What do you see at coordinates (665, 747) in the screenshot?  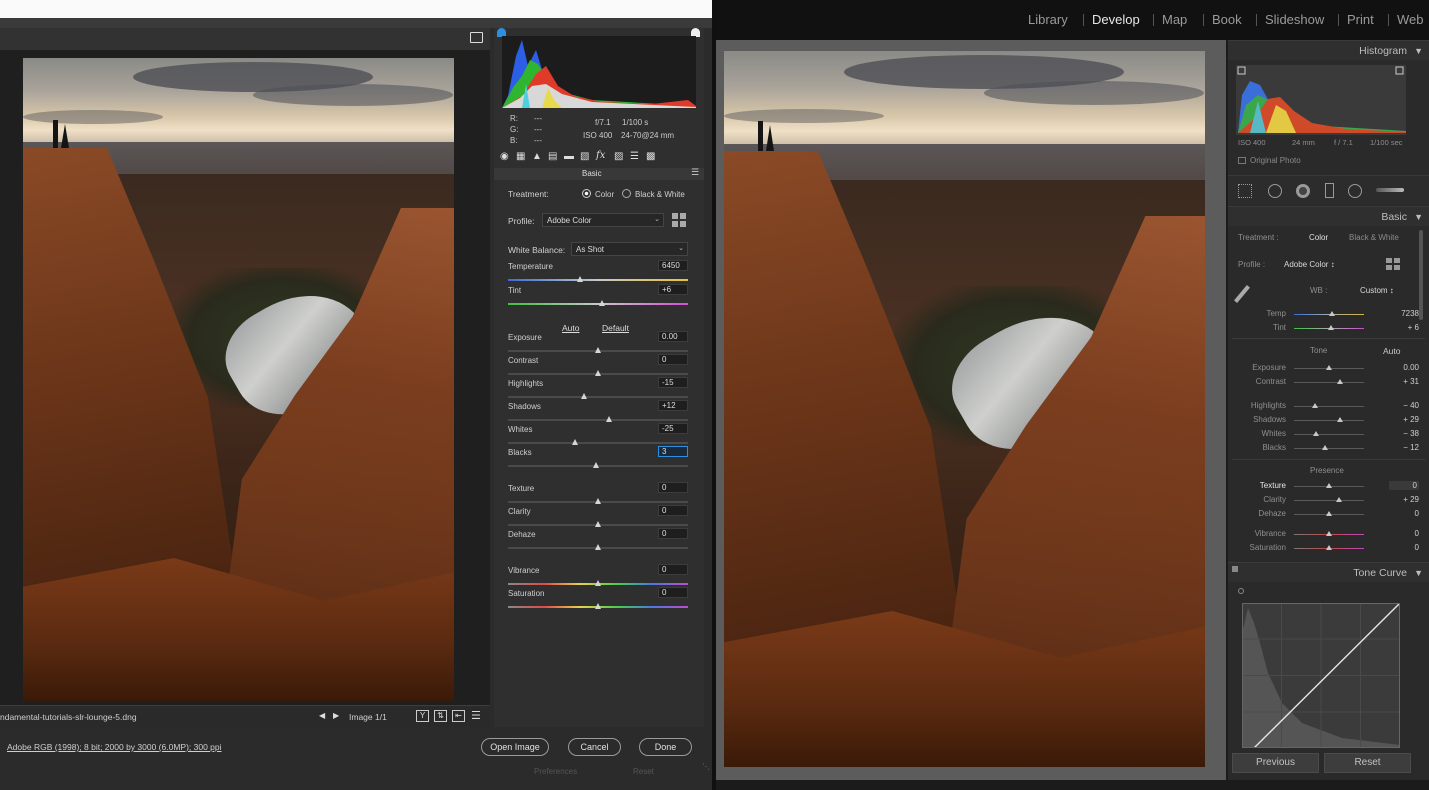 I see `done-button: Done` at bounding box center [665, 747].